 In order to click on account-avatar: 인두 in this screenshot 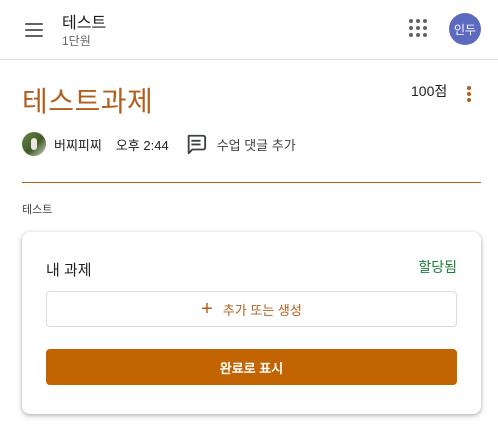, I will do `click(465, 29)`.